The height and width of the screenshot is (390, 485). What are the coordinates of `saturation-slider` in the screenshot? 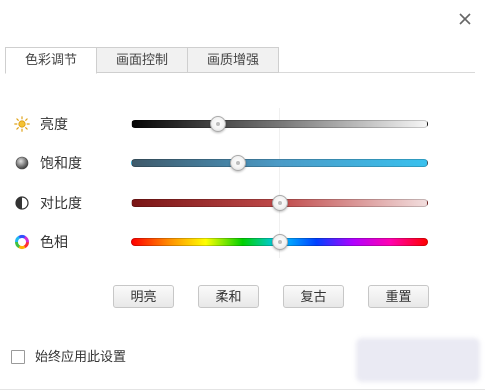 It's located at (279, 163).